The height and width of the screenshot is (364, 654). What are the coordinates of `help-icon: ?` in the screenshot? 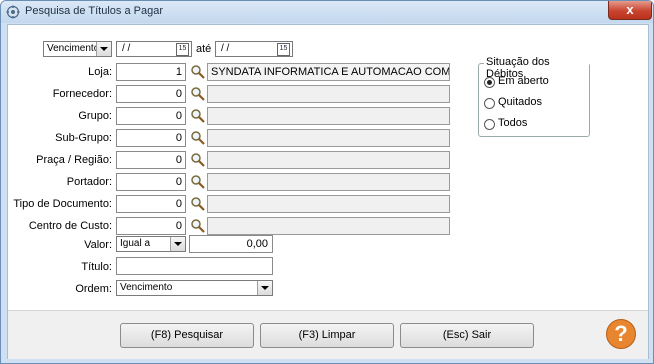 It's located at (621, 334).